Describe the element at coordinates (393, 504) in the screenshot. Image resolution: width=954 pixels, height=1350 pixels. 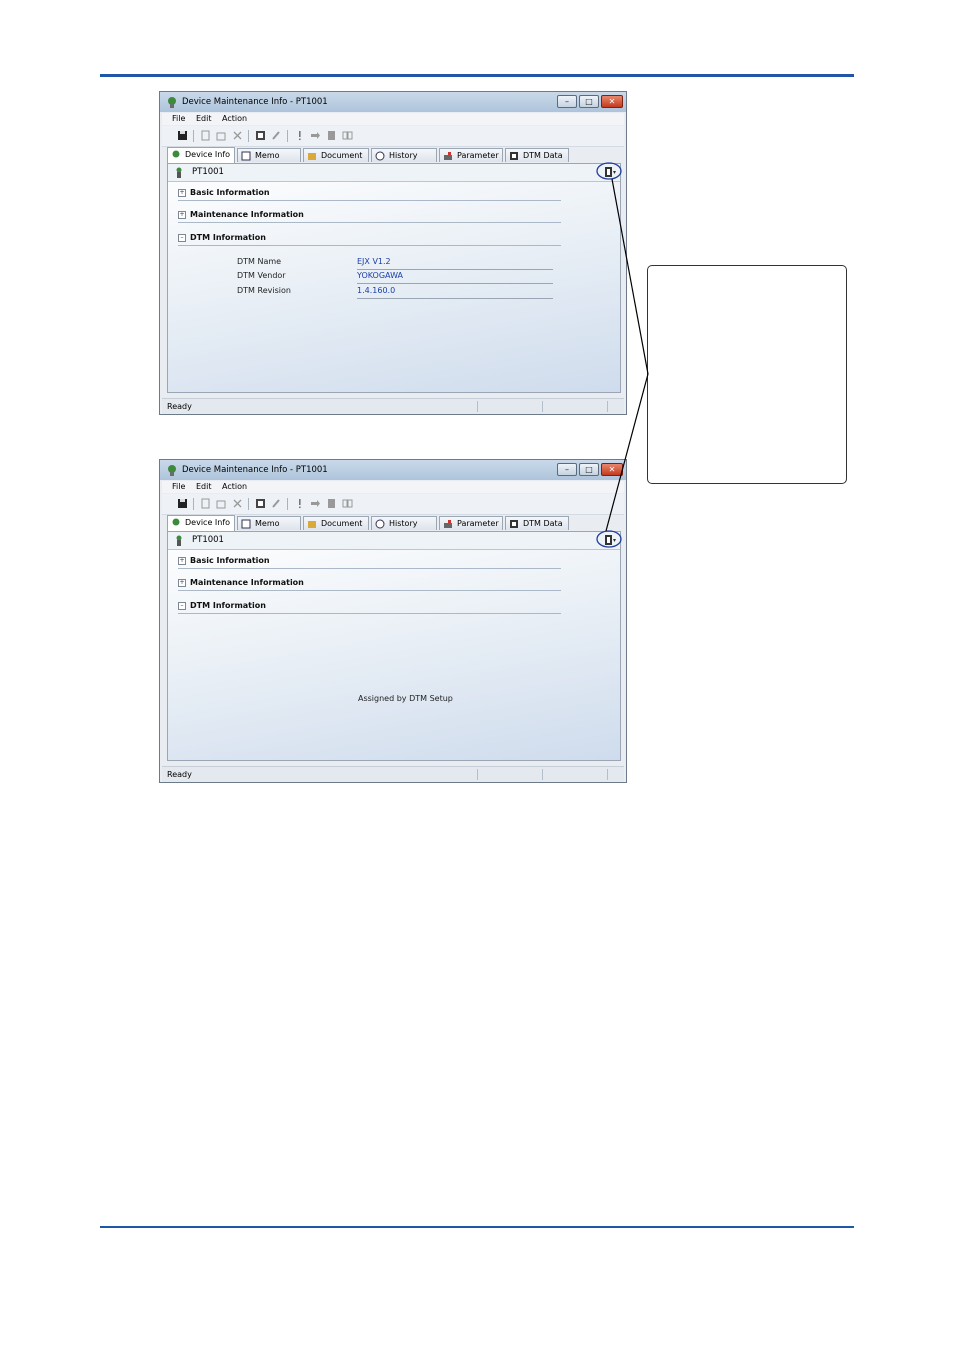
I see `toolbar` at that location.